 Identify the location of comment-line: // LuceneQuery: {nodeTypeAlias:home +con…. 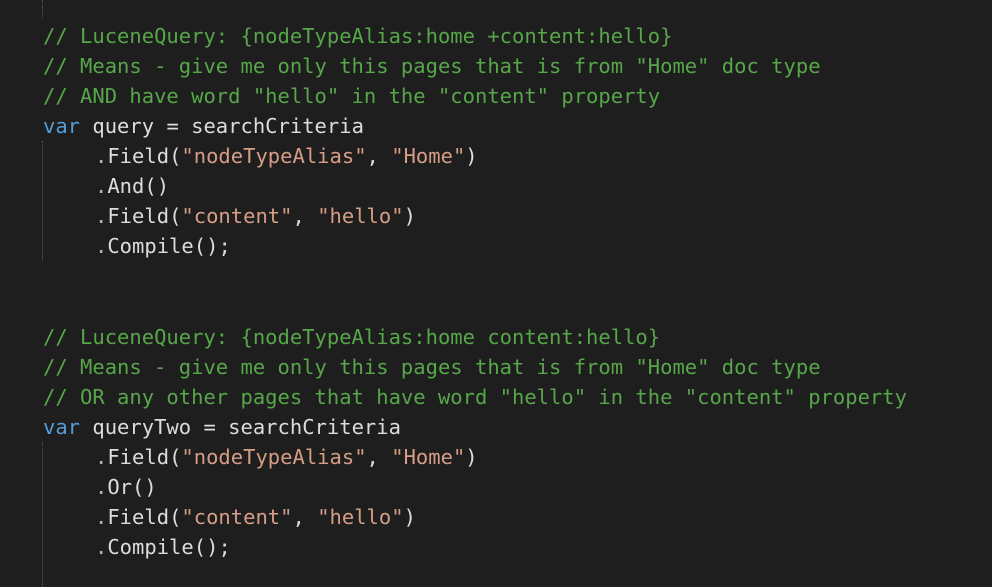
(358, 36).